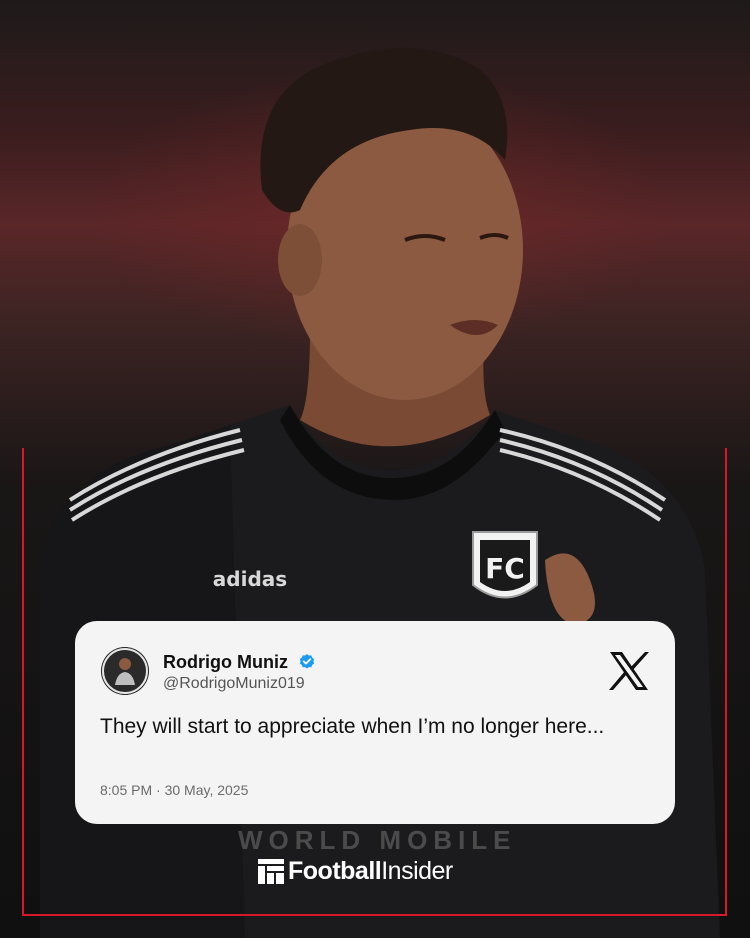  I want to click on x-logo-icon, so click(629, 671).